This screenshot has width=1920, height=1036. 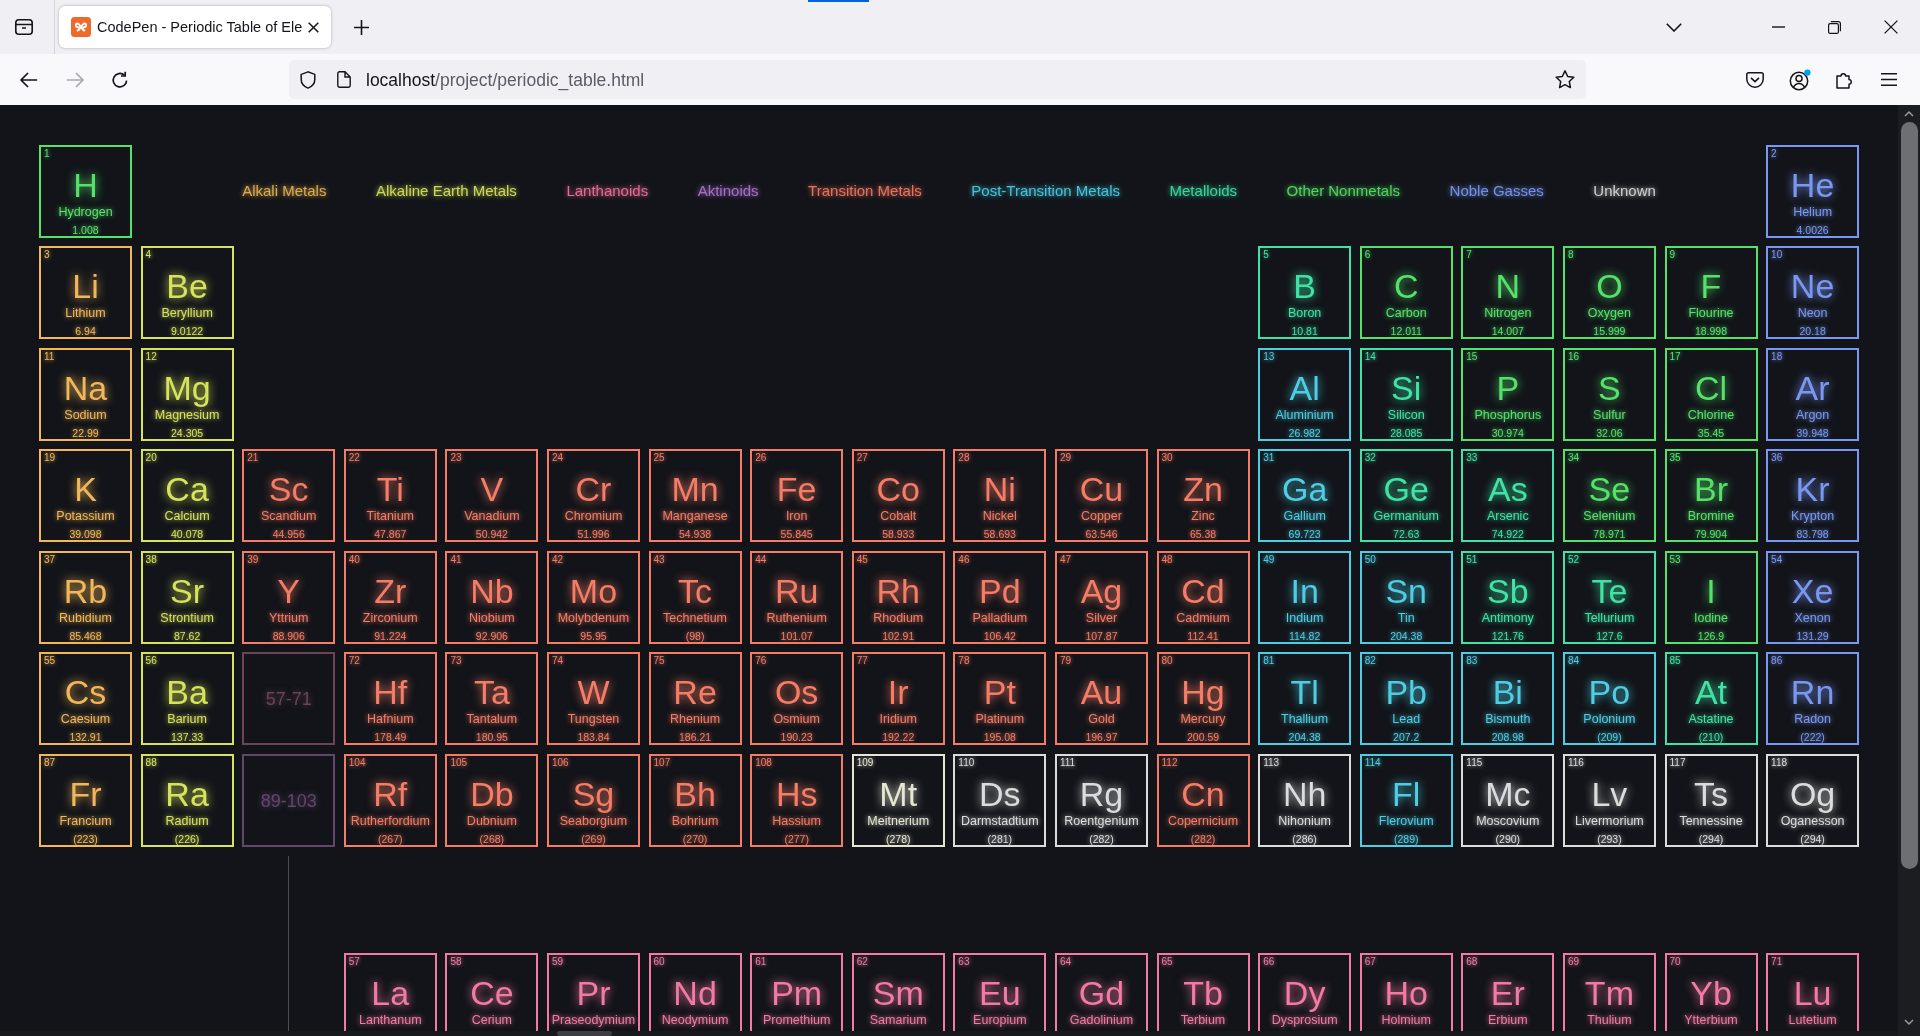 I want to click on atomic-weight: 72.63, so click(x=1406, y=535).